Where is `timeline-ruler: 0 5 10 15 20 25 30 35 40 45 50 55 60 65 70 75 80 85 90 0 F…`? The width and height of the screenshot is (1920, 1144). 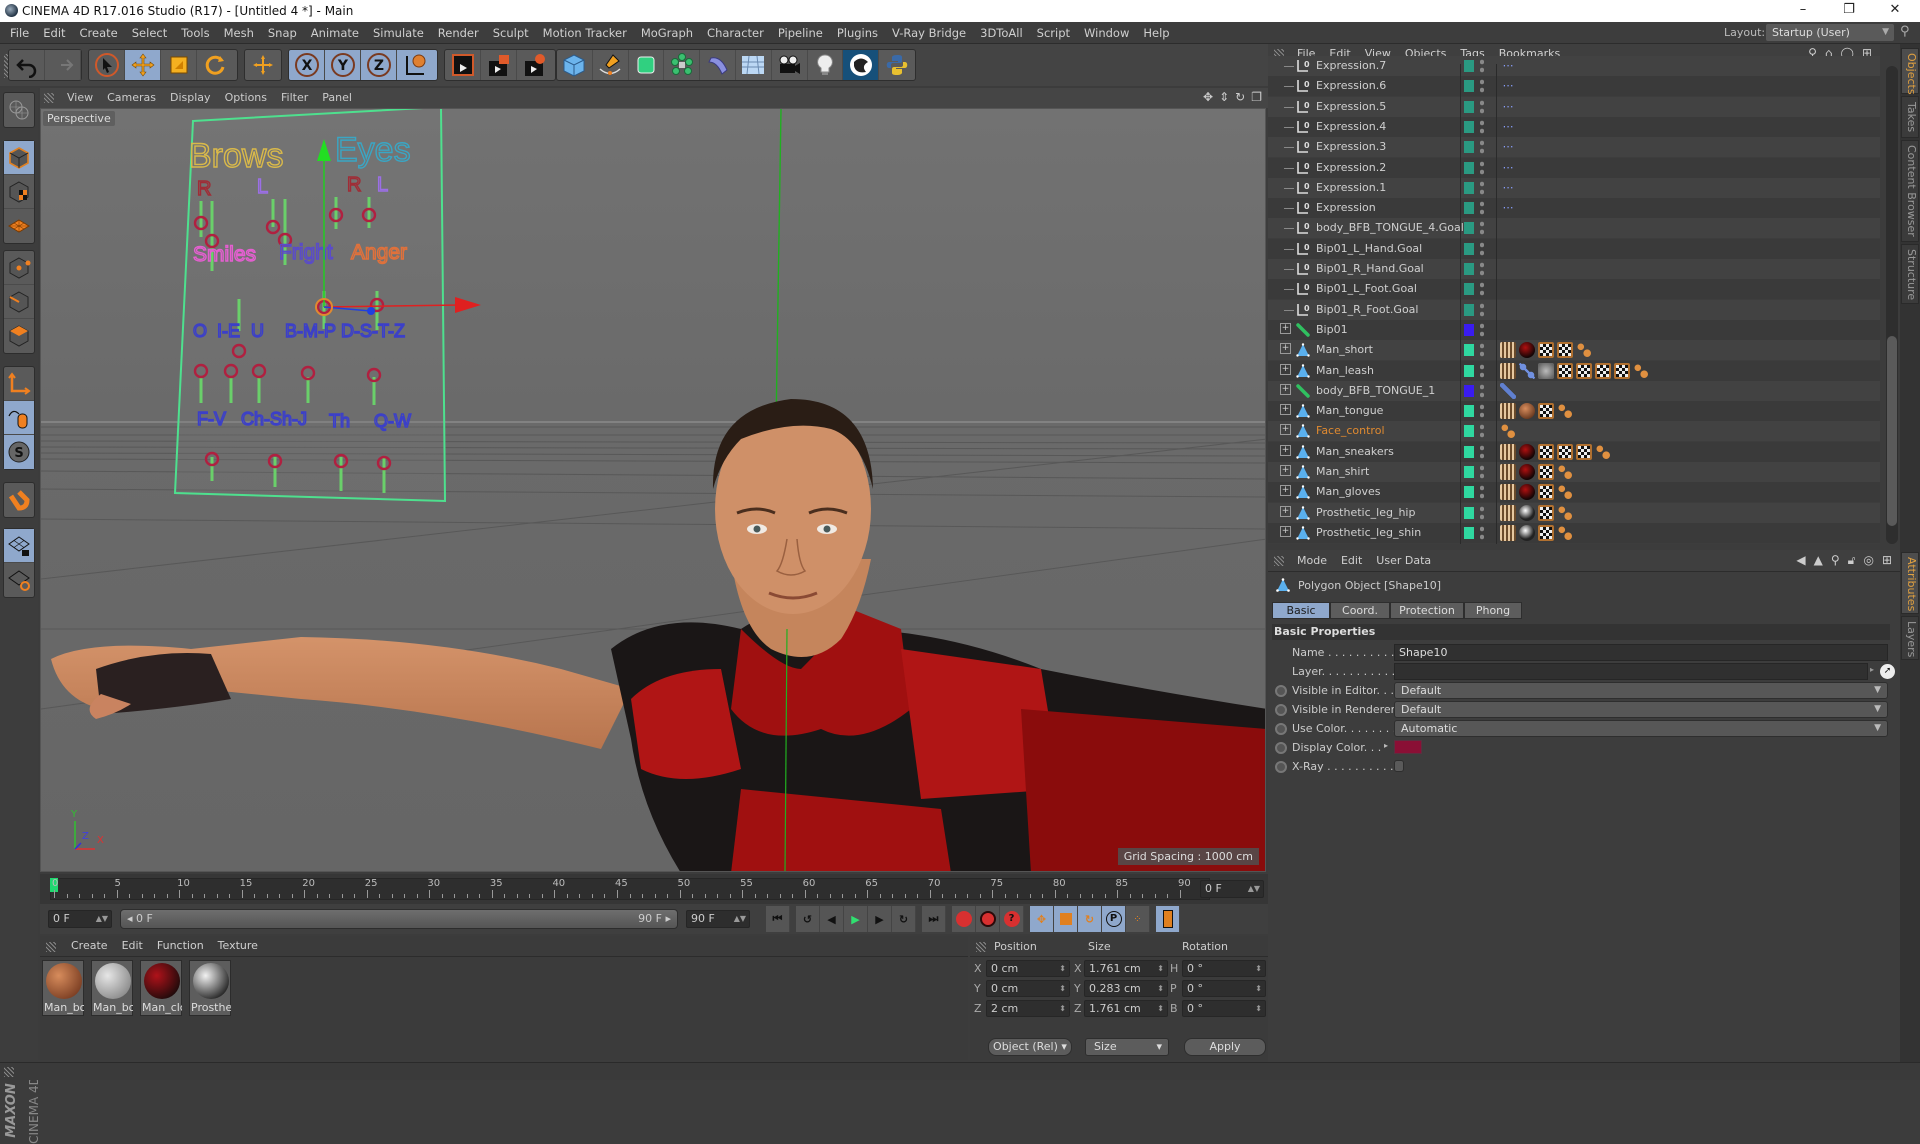
timeline-ruler: 0 5 10 15 20 25 30 35 40 45 50 55 60 65 70 75 80 85 90 0 F… is located at coordinates (654, 889).